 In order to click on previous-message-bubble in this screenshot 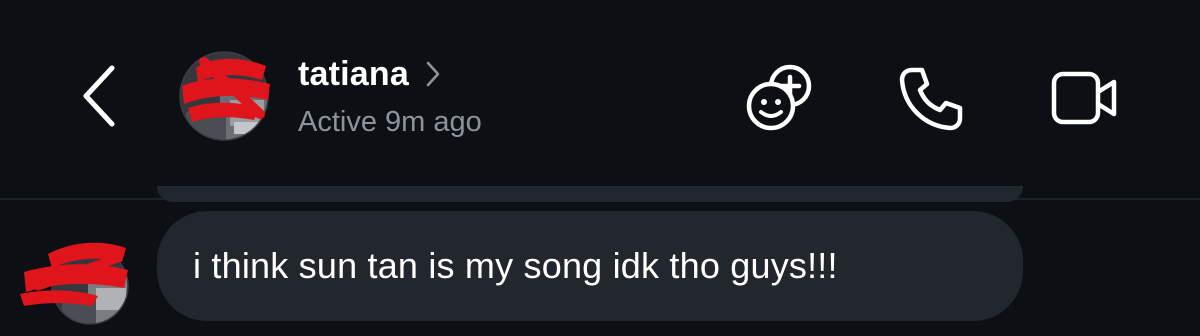, I will do `click(590, 194)`.